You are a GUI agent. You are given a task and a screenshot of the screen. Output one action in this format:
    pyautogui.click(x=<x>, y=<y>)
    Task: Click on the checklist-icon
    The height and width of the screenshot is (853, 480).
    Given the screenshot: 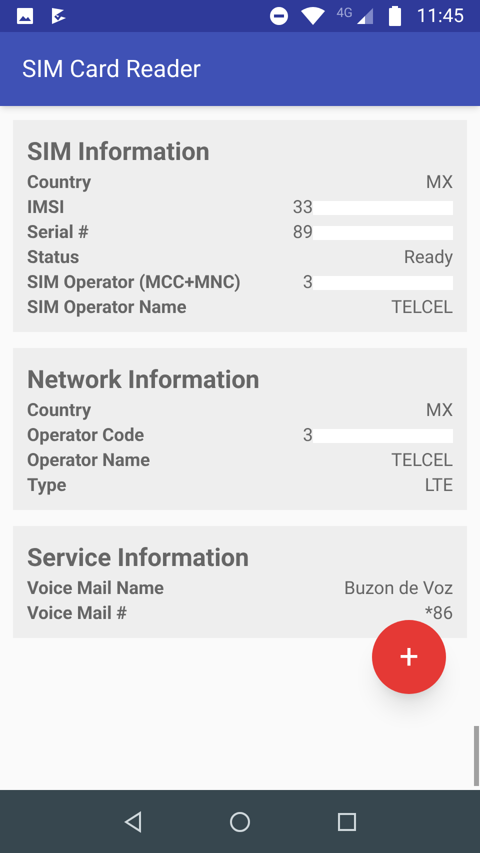 What is the action you would take?
    pyautogui.click(x=59, y=16)
    